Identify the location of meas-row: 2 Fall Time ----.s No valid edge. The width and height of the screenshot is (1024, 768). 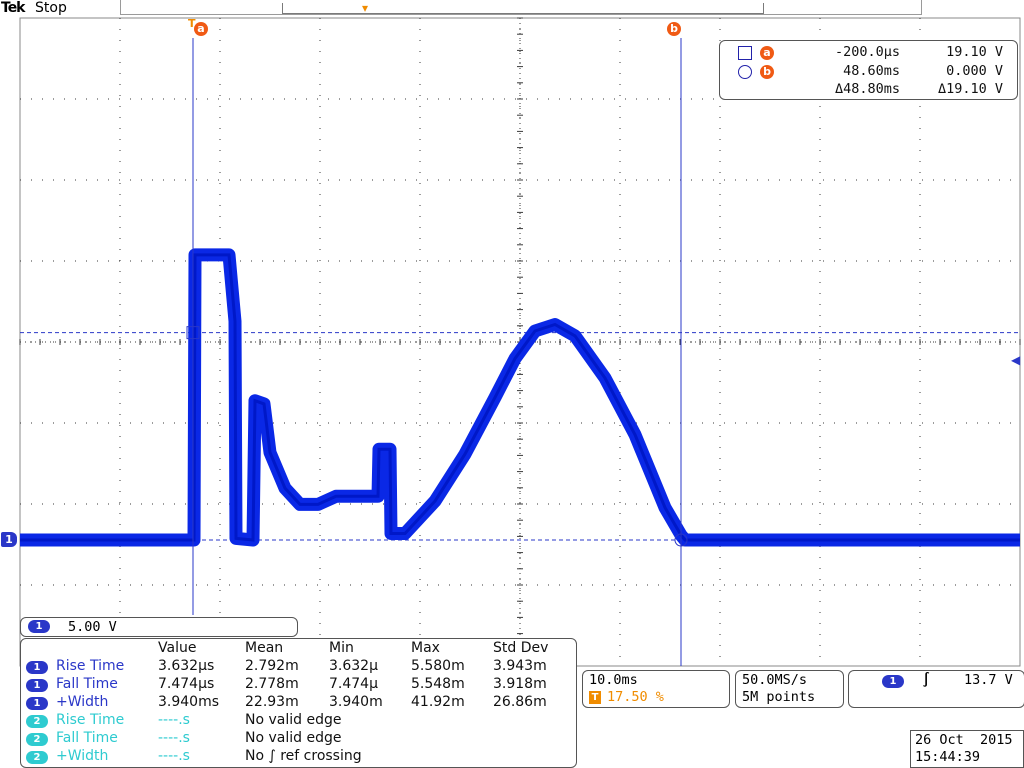
(298, 739).